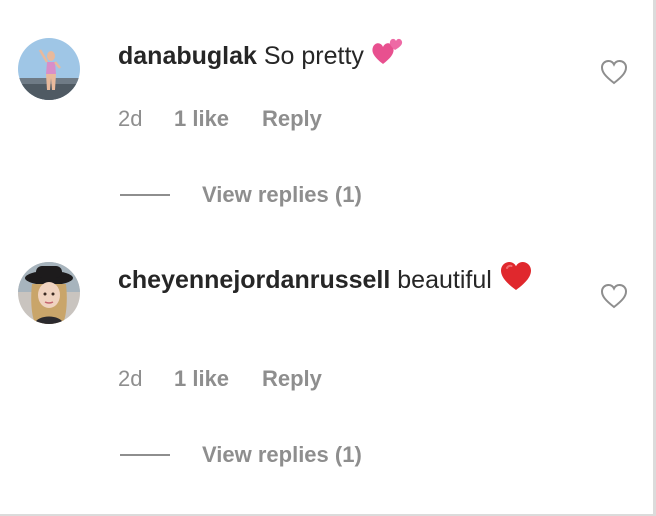  I want to click on comment-body: danabuglak So pretty, so click(343, 57).